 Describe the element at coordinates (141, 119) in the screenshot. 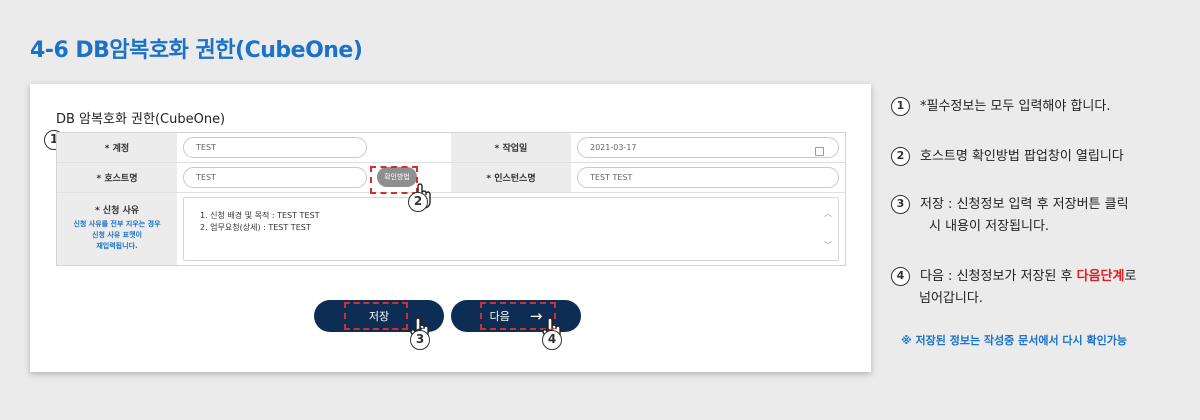

I see `card-title: DB 암복호화 권한(CubeOne)` at that location.